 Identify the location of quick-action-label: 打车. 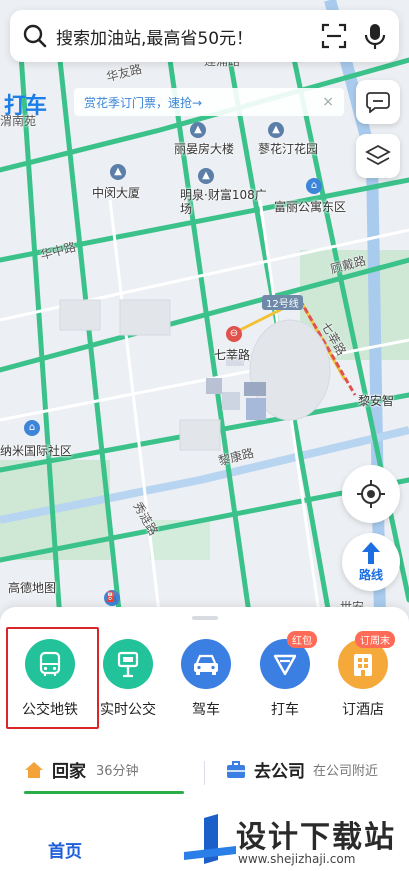
(285, 710).